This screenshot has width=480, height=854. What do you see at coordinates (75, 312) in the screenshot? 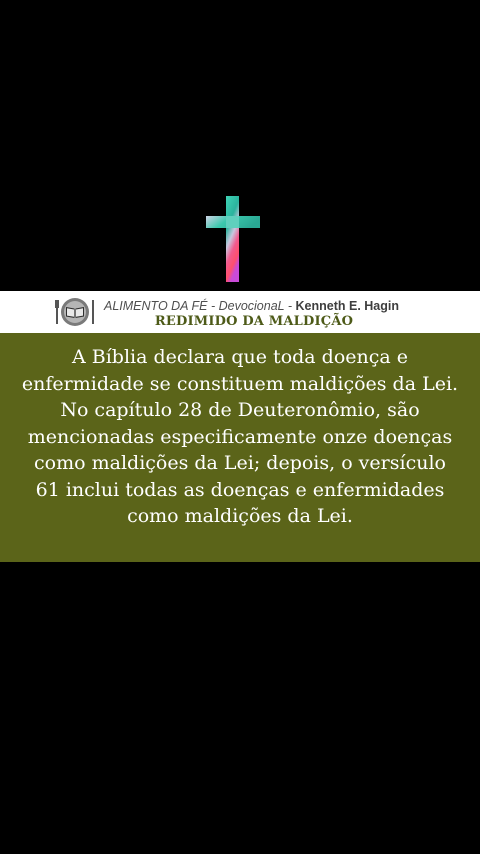
I see `bible-plate-icon` at bounding box center [75, 312].